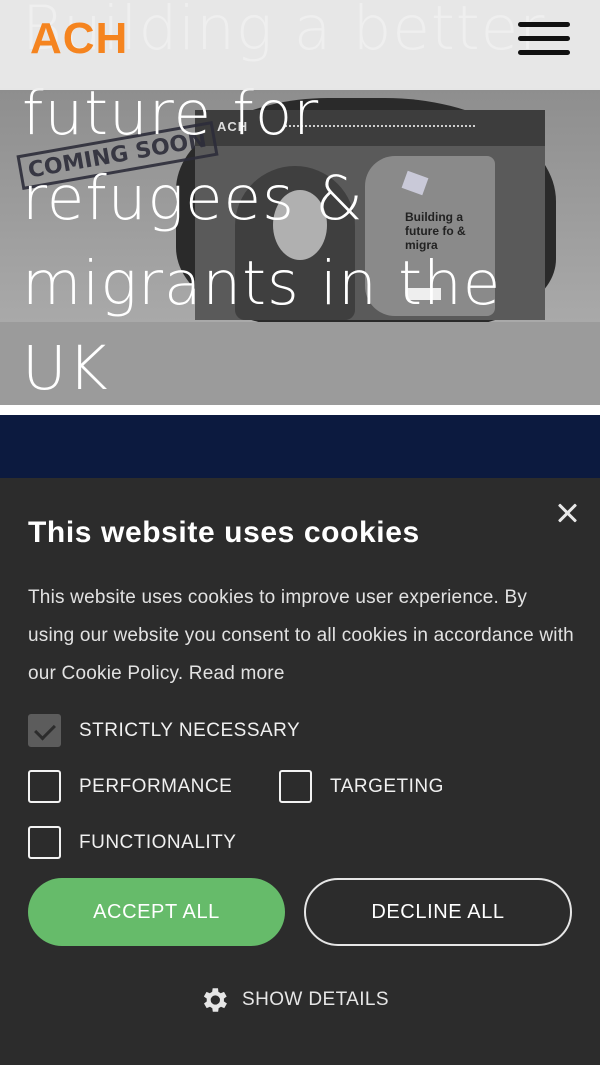 Image resolution: width=600 pixels, height=1065 pixels. Describe the element at coordinates (156, 786) in the screenshot. I see `option-label: Performance` at that location.